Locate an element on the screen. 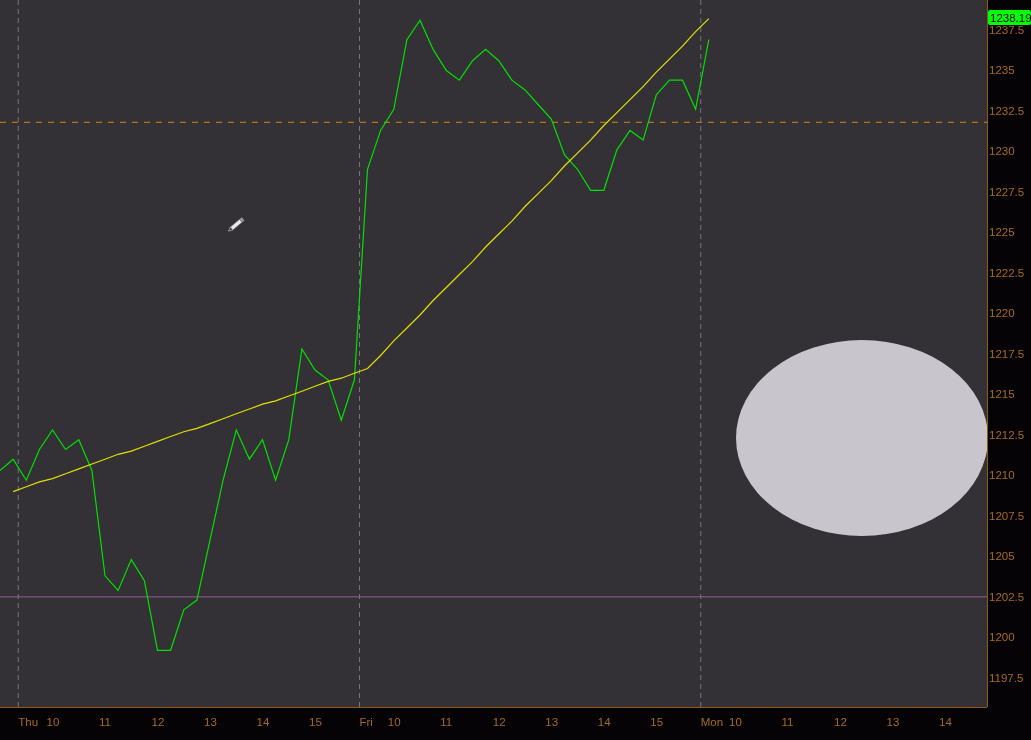 The height and width of the screenshot is (740, 1031). price-tick-label: 1220 is located at coordinates (1002, 313).